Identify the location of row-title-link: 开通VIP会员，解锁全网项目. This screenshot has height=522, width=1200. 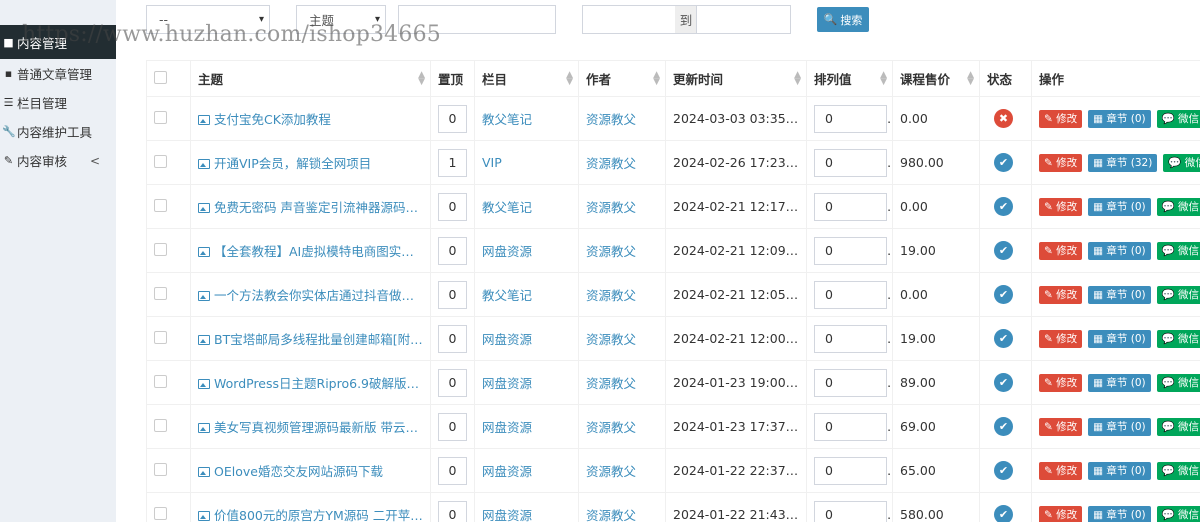
(310, 162).